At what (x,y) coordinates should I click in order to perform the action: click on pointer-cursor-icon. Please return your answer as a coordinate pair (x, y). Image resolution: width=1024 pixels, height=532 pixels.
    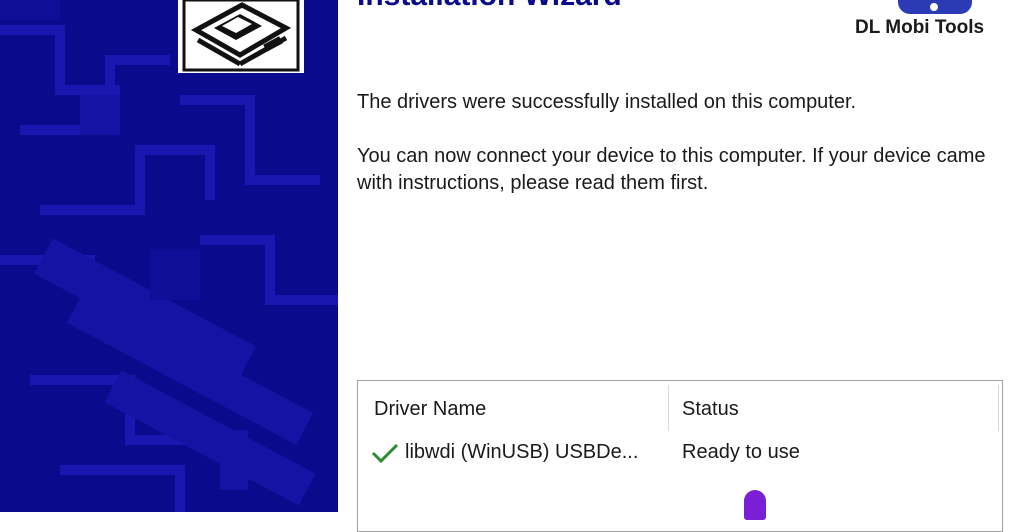
    Looking at the image, I should click on (755, 505).